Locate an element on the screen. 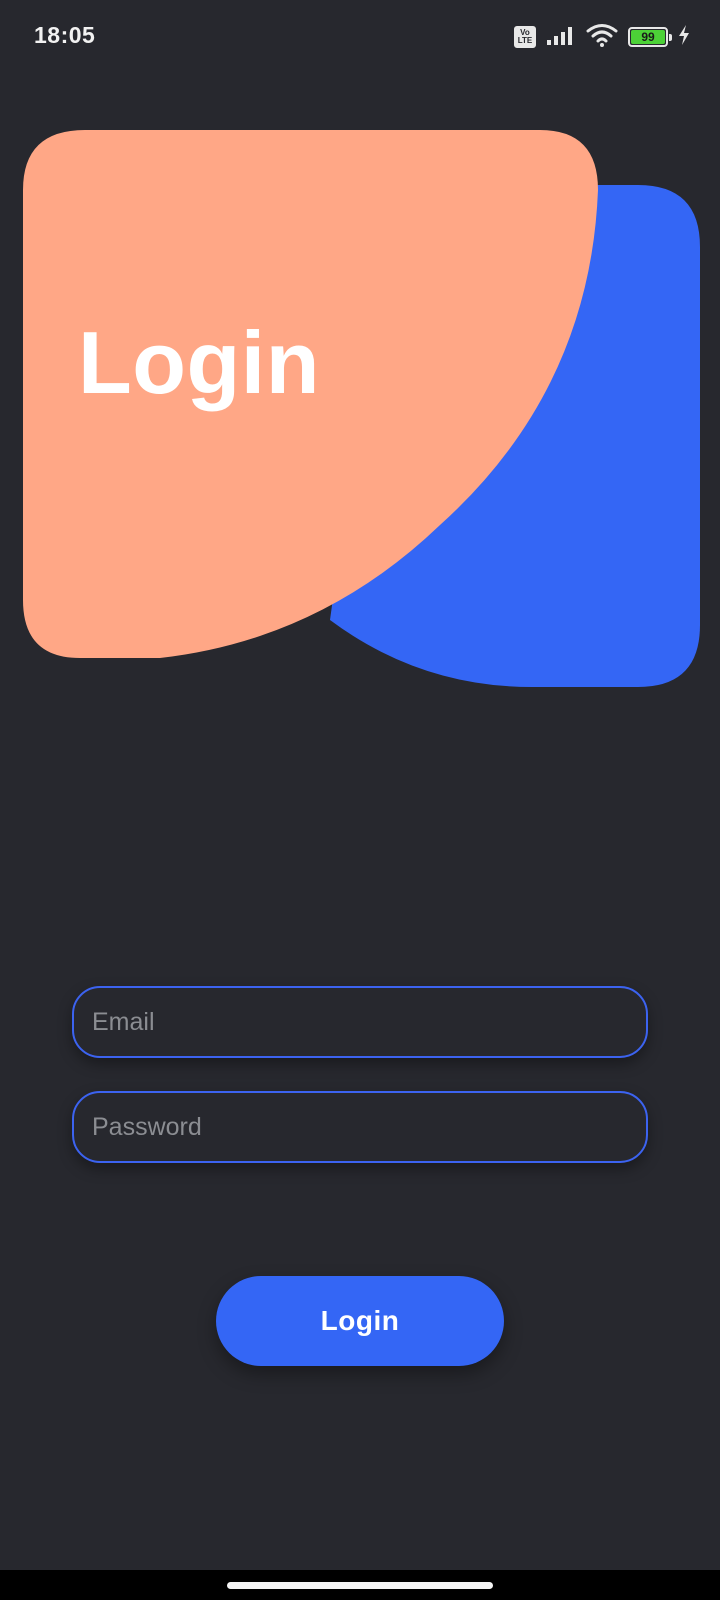 This screenshot has width=720, height=1600. home-indicator is located at coordinates (360, 1585).